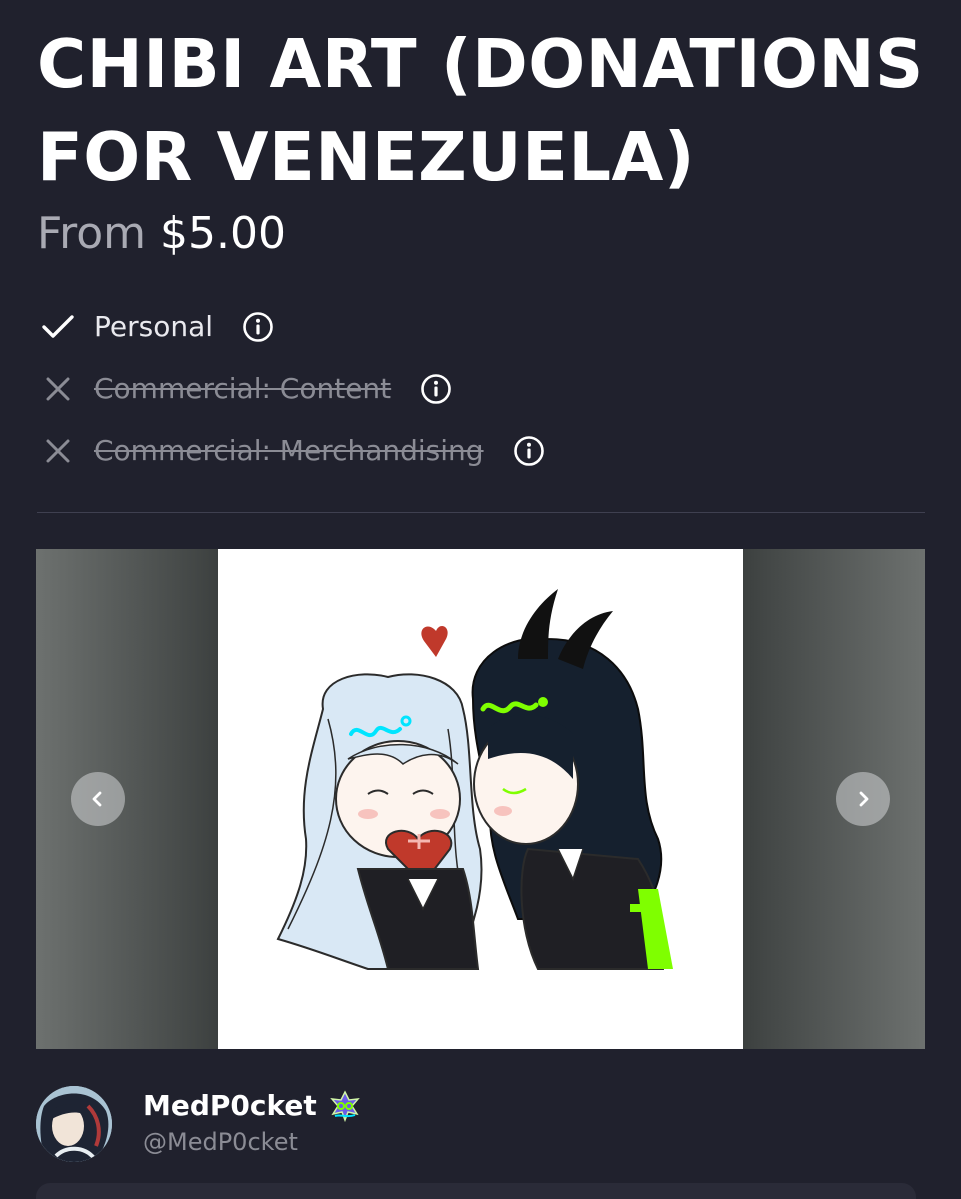 Image resolution: width=961 pixels, height=1199 pixels. What do you see at coordinates (154, 326) in the screenshot?
I see `license-label: Personal` at bounding box center [154, 326].